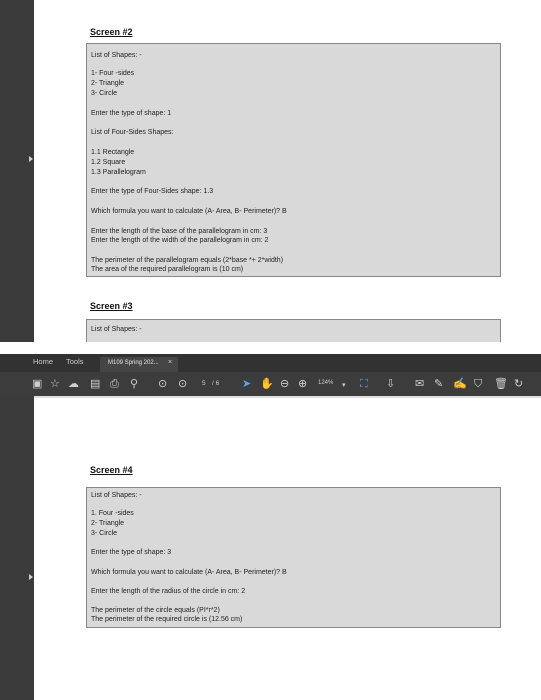 The width and height of the screenshot is (541, 700). Describe the element at coordinates (116, 329) in the screenshot. I see `screen3-line: List of Shapes: -` at that location.